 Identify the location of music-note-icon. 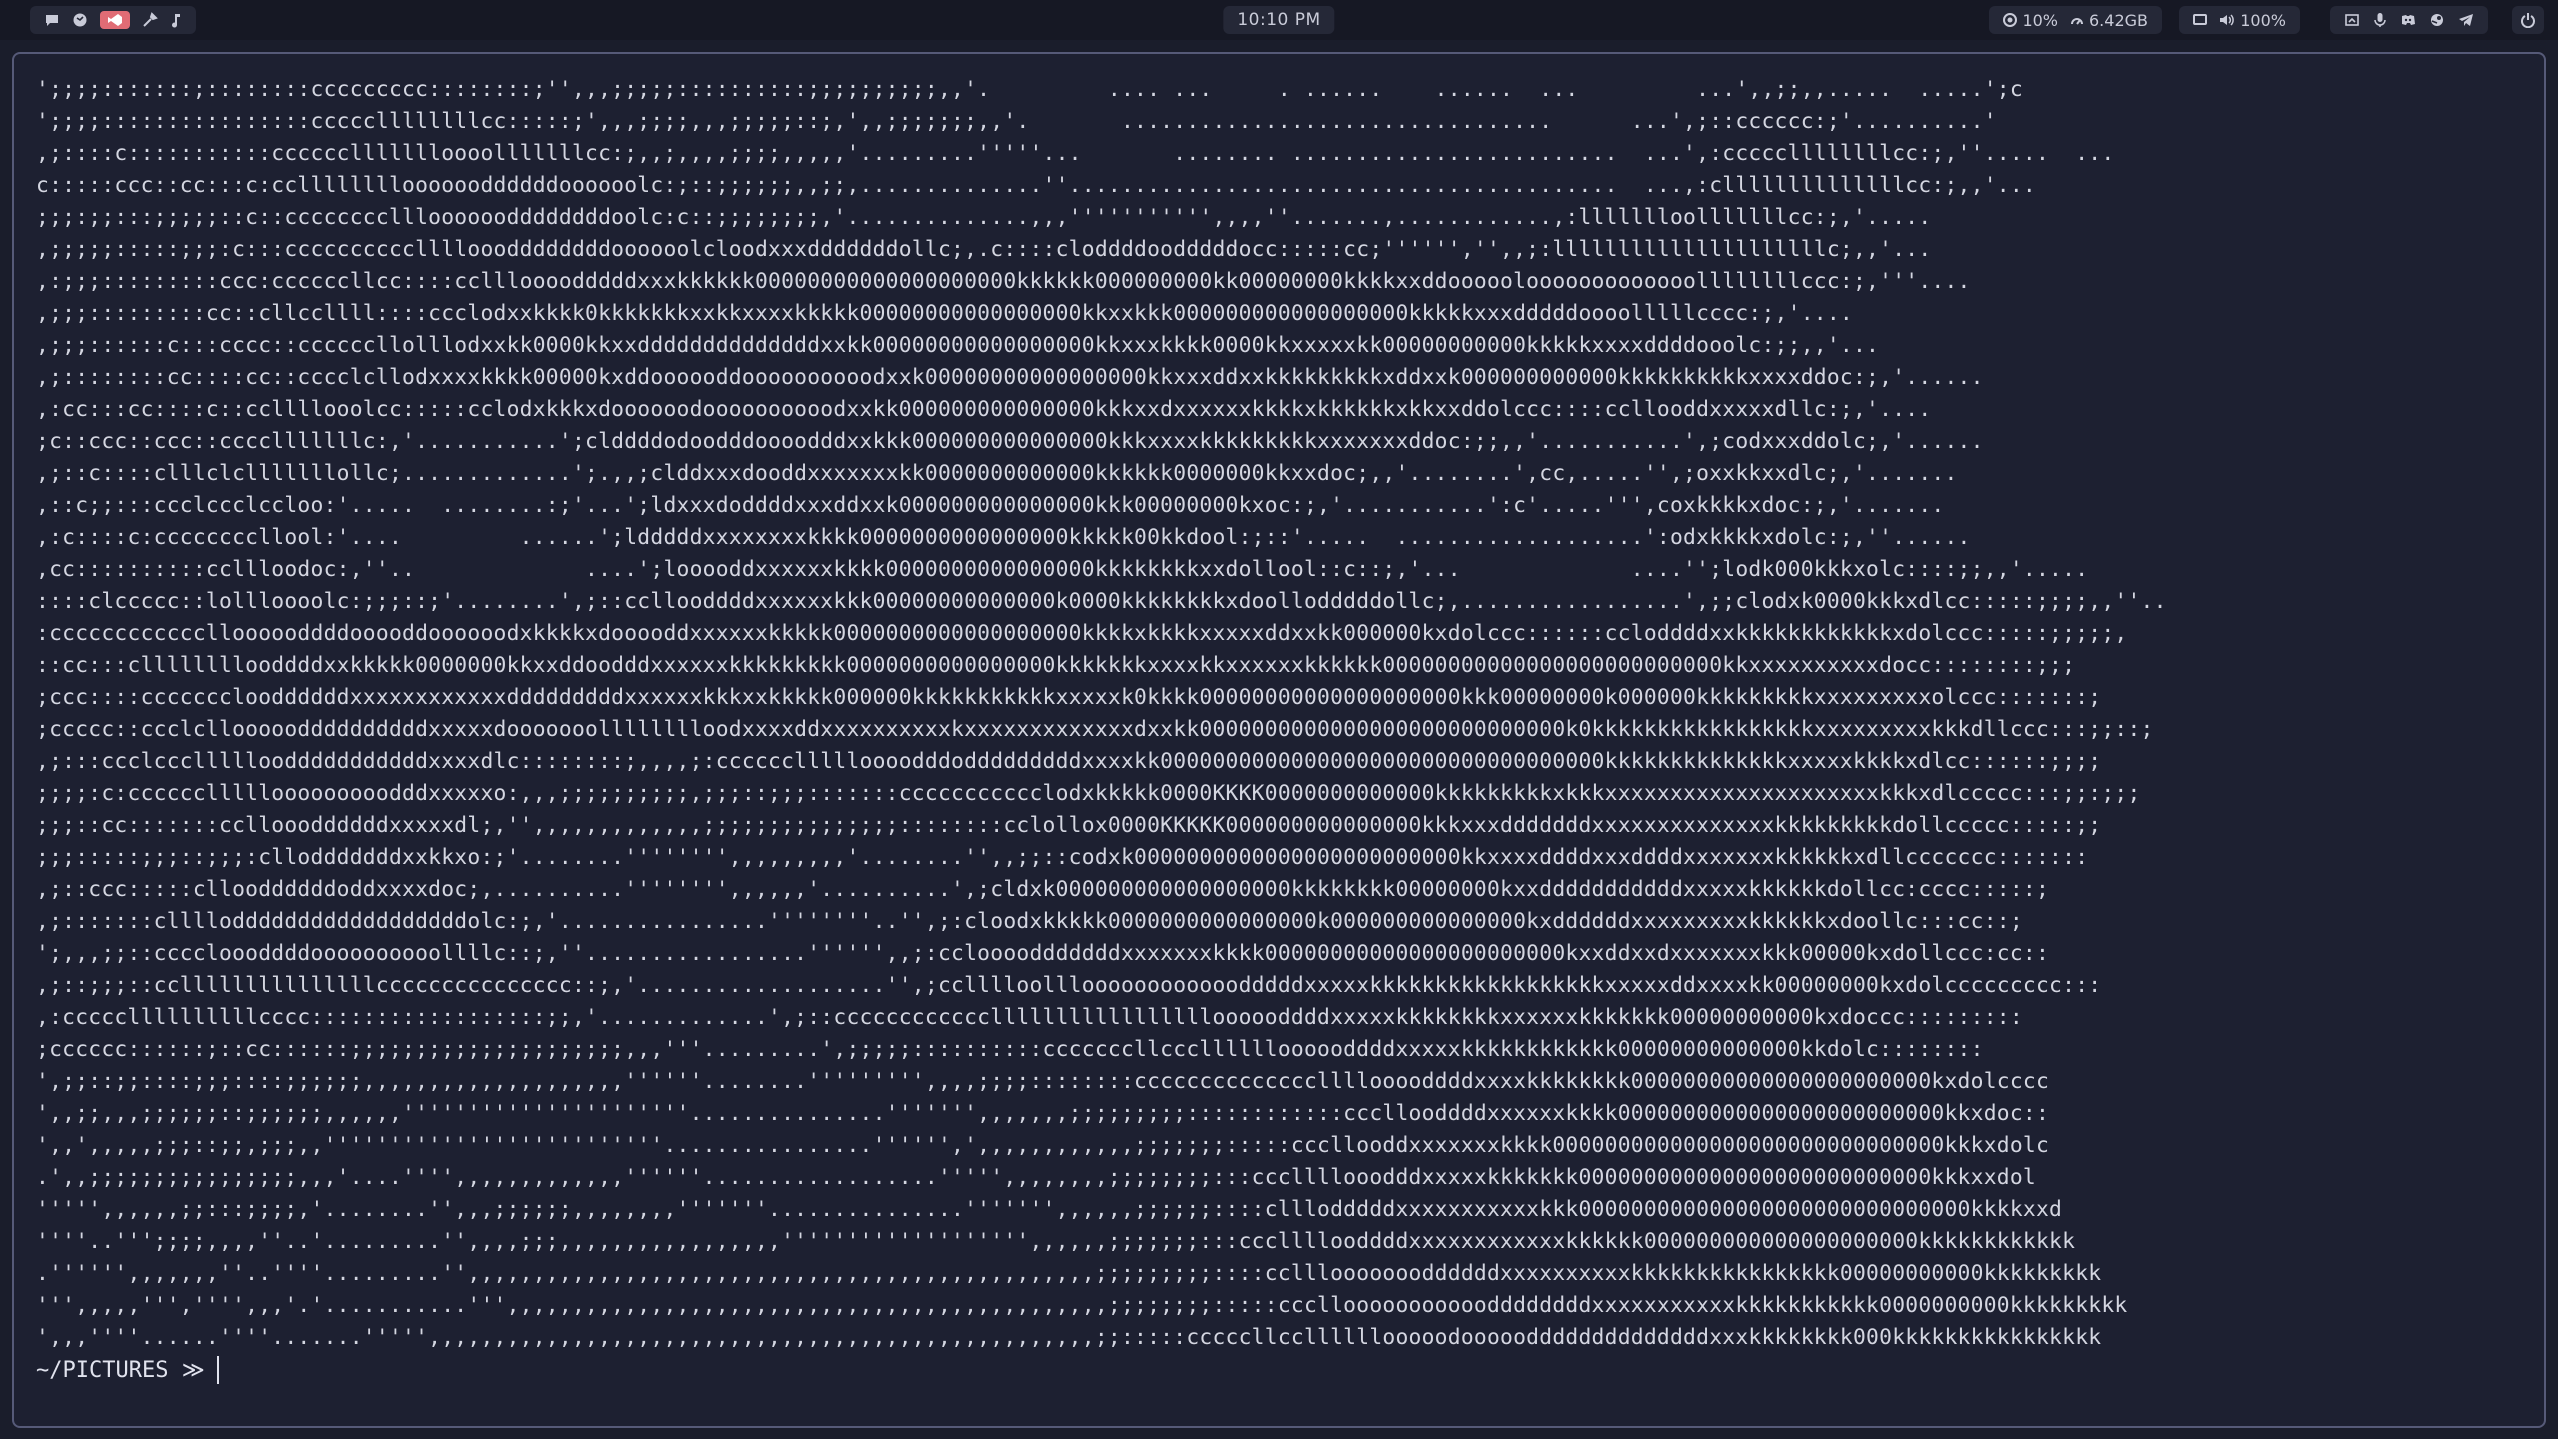
(176, 20).